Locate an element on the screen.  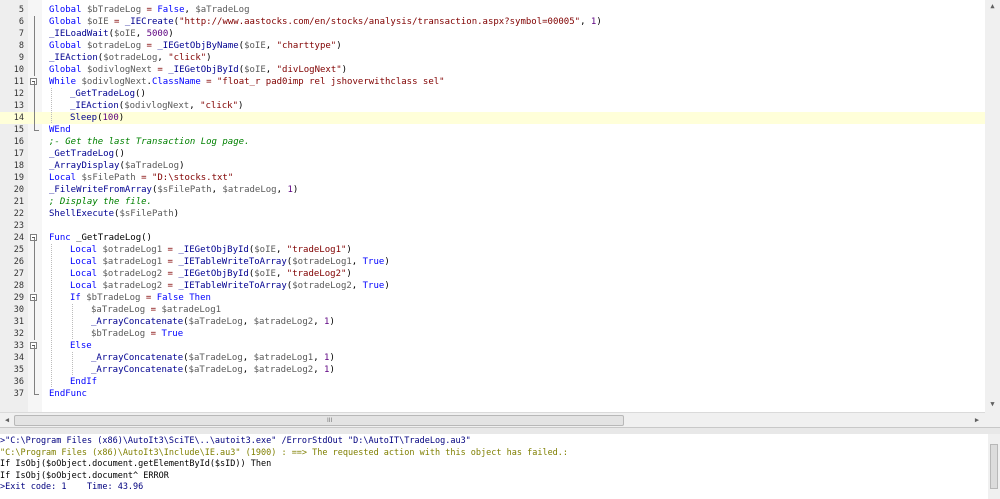
code-token: EndFunc is located at coordinates (68, 394).